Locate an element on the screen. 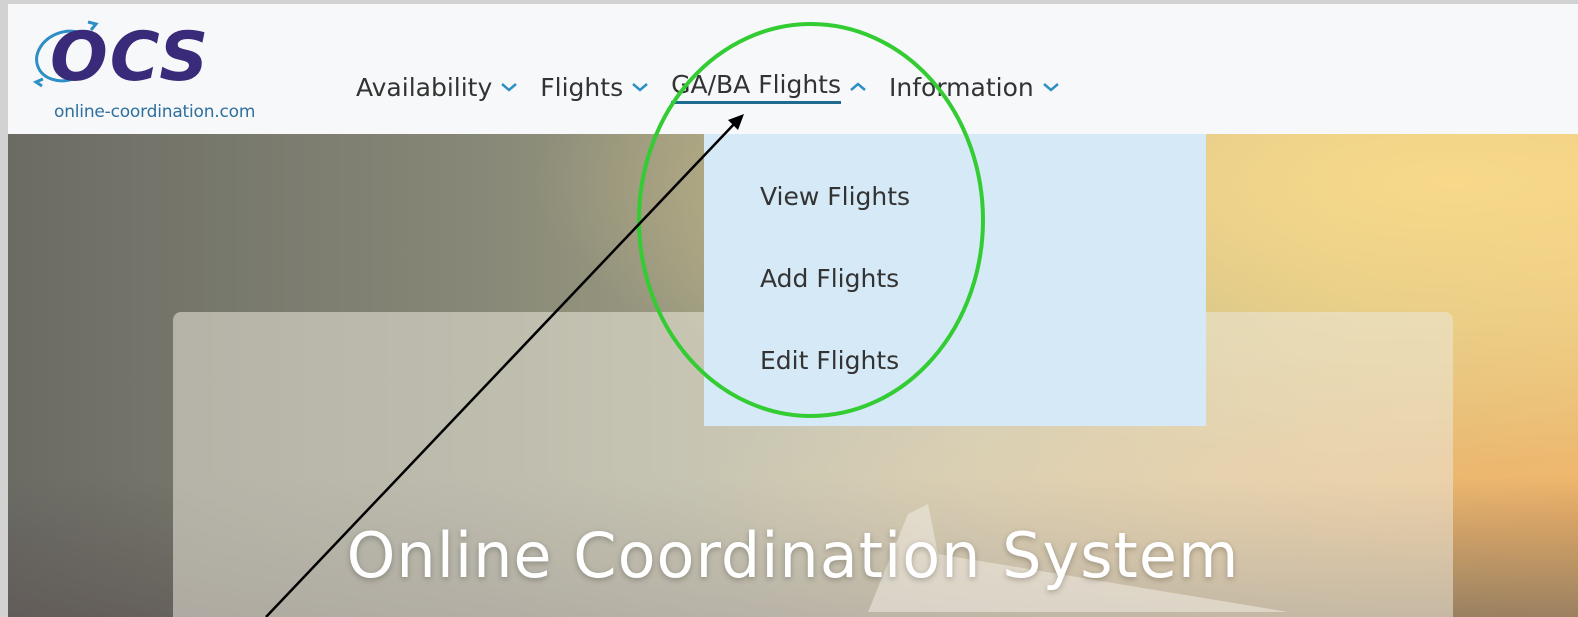  logo-wordmark: OCS is located at coordinates (130, 56).